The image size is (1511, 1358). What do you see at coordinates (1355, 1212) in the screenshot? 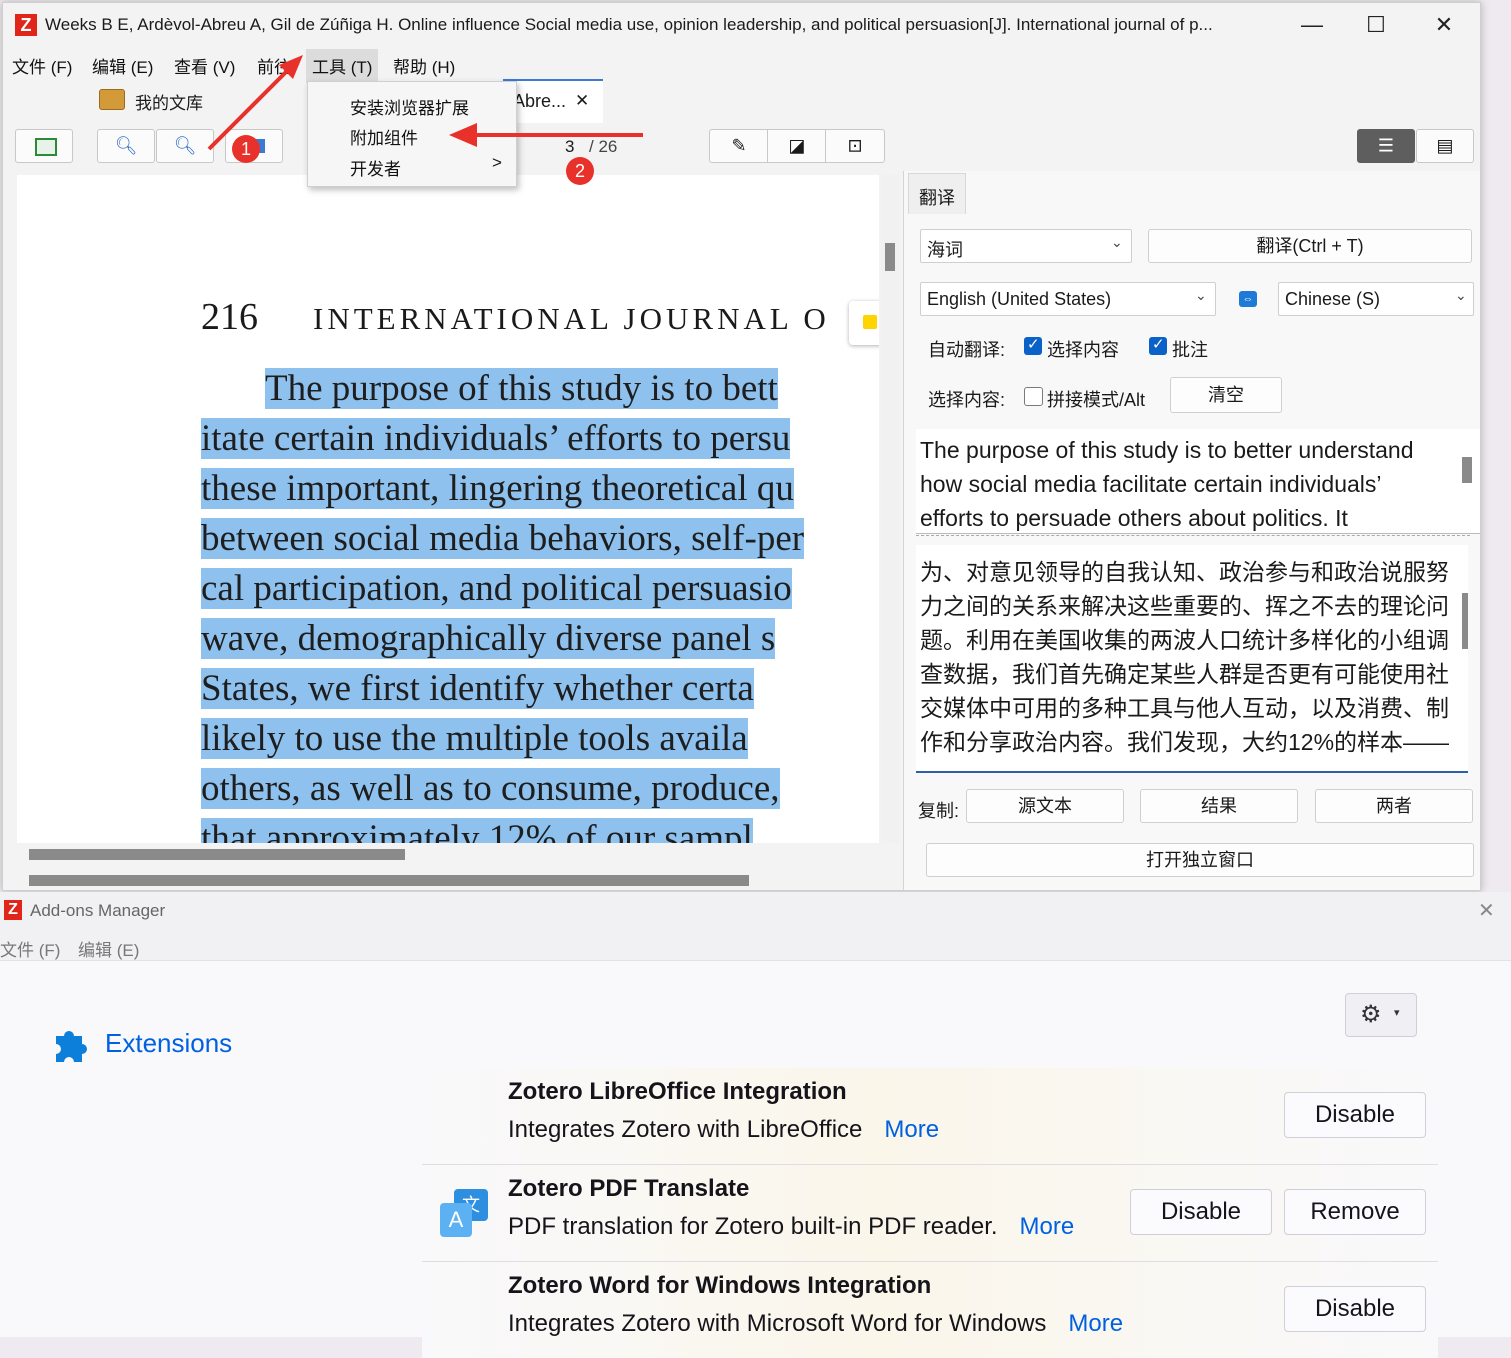
I see `remove-button: Remove` at bounding box center [1355, 1212].